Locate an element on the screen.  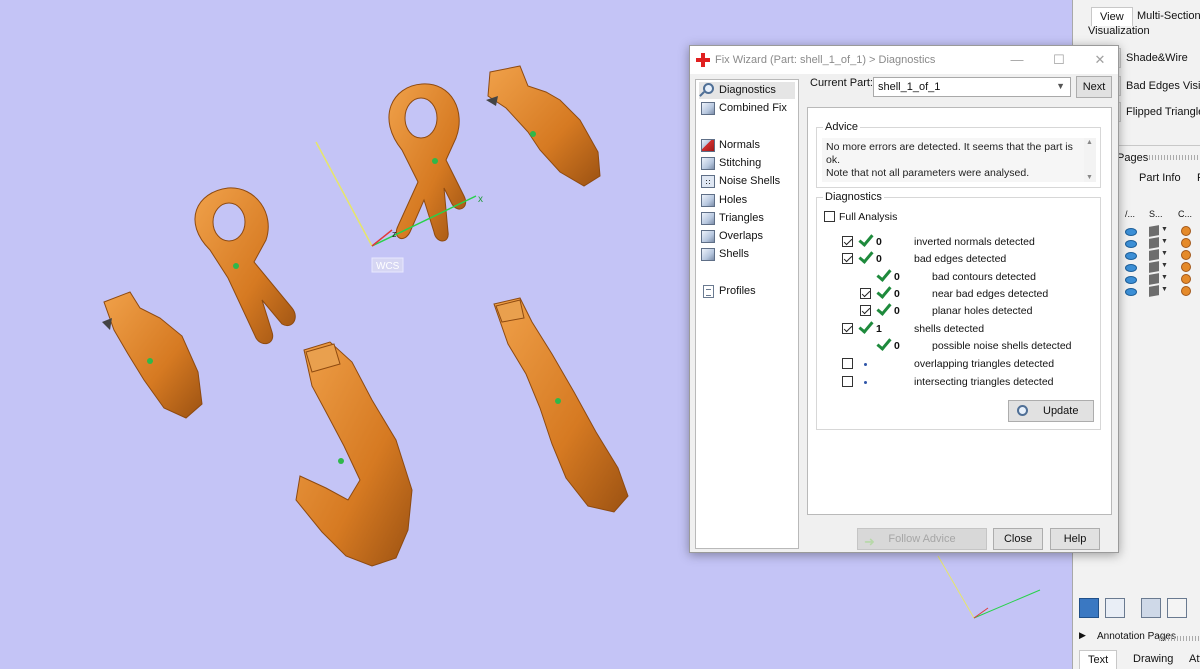
toolbar-part-icon is located at coordinates (1151, 608).